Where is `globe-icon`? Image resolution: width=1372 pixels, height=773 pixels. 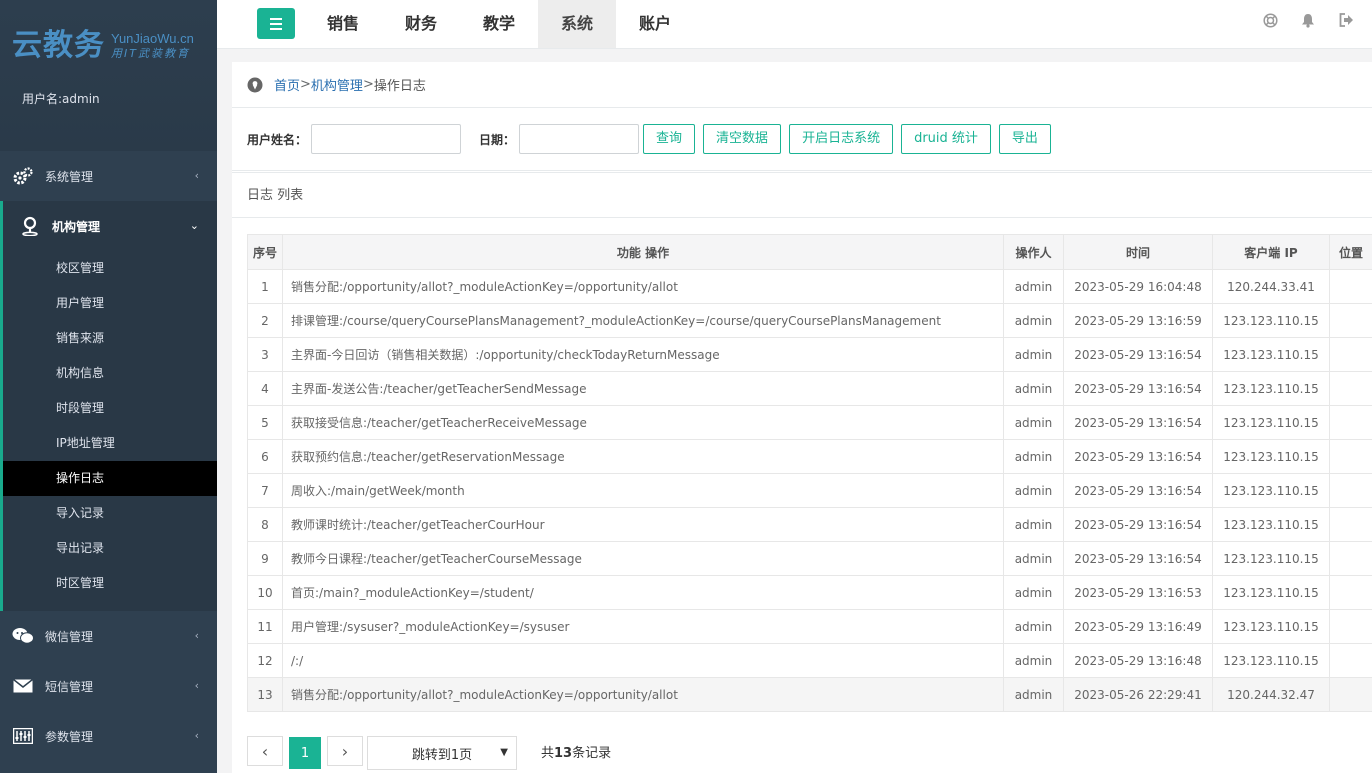 globe-icon is located at coordinates (1270, 20).